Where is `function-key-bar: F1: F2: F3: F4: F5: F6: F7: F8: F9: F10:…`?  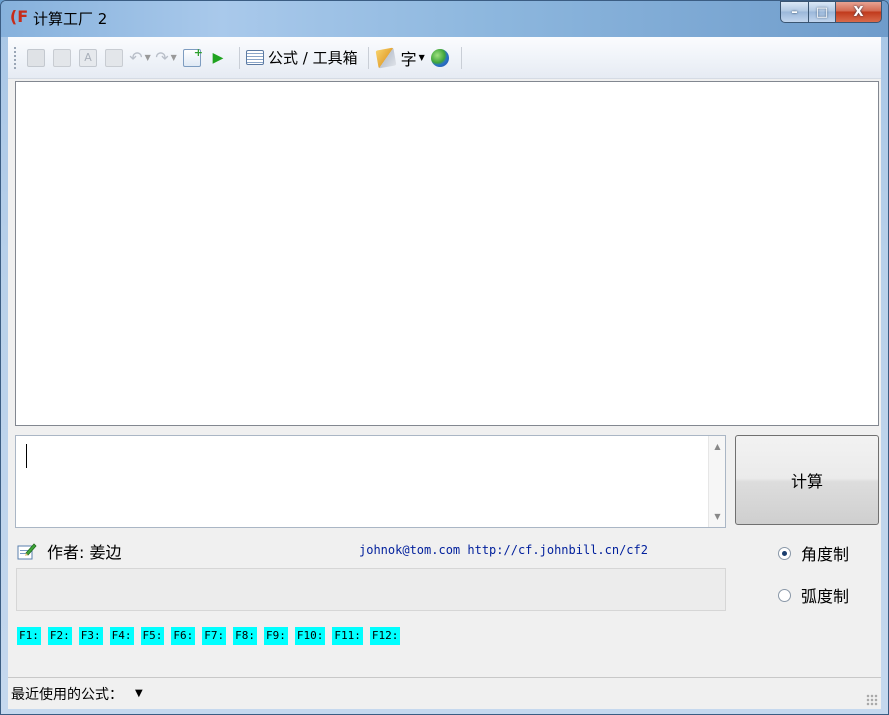 function-key-bar: F1: F2: F3: F4: F5: F6: F7: F8: F9: F10:… is located at coordinates (212, 636).